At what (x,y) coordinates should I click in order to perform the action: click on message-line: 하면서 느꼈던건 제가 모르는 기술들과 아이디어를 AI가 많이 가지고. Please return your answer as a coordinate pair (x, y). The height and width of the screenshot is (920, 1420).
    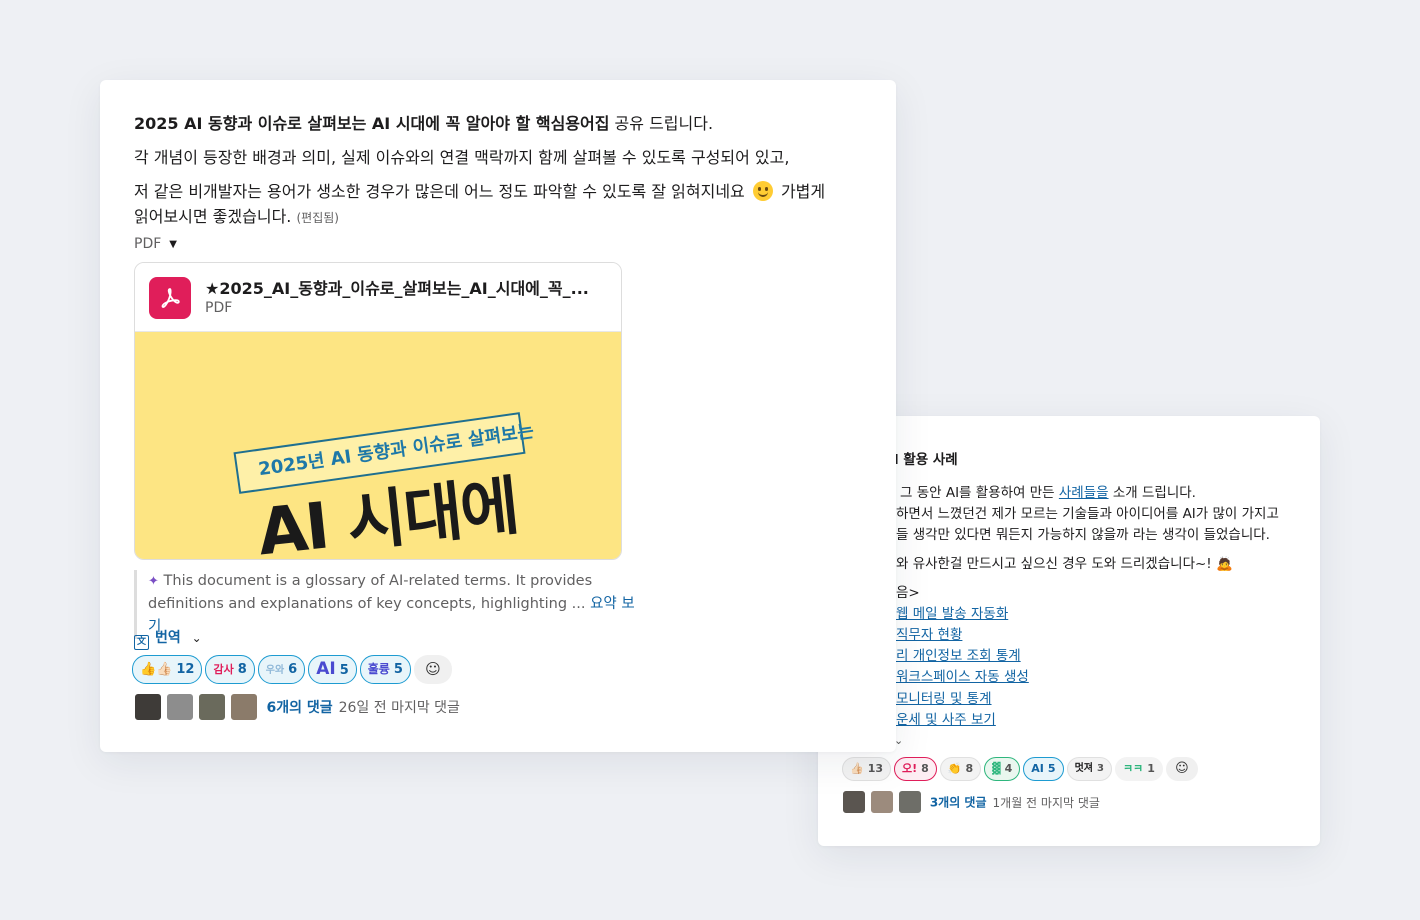
    Looking at the image, I should click on (1087, 514).